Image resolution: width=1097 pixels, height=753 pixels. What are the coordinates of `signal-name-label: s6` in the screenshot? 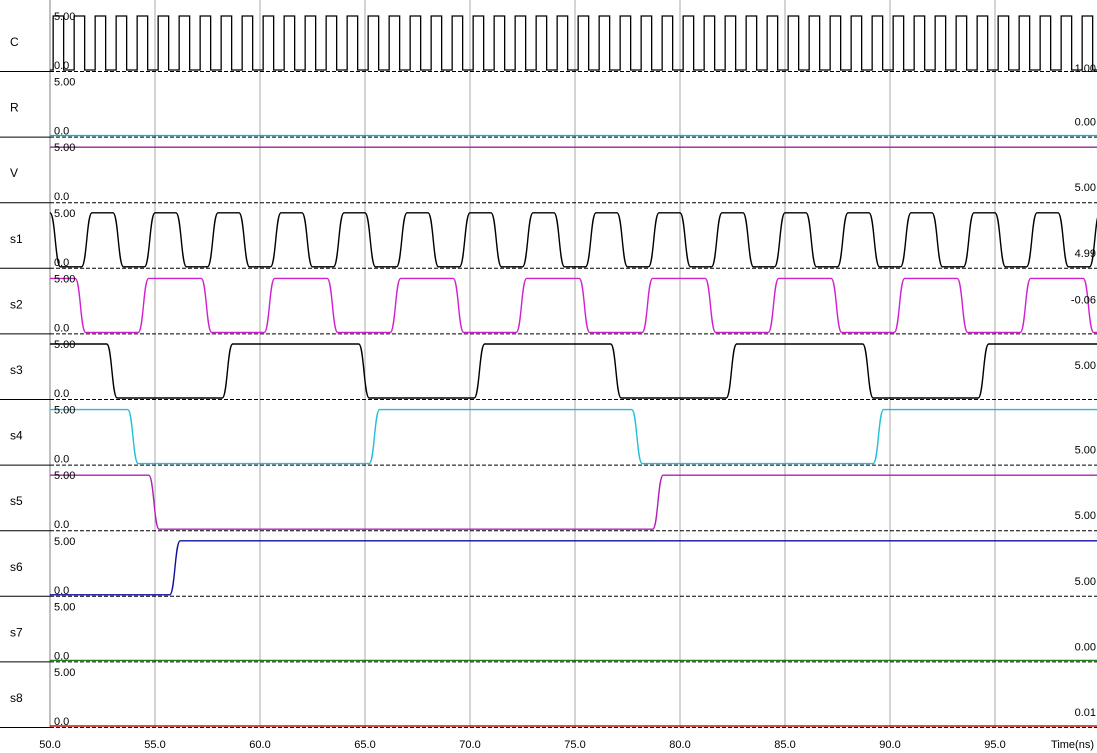 It's located at (16, 567).